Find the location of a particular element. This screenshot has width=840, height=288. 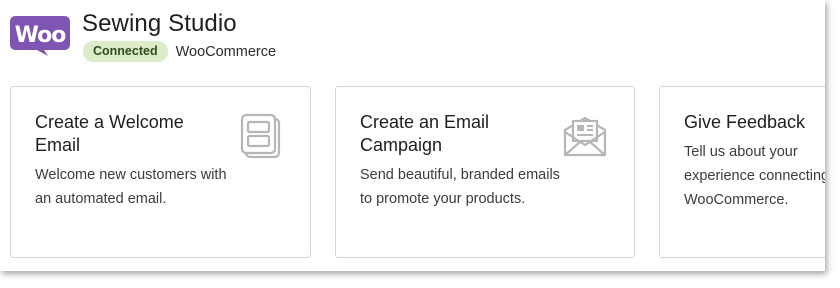

connection-status: Connected WooCommerce is located at coordinates (179, 51).